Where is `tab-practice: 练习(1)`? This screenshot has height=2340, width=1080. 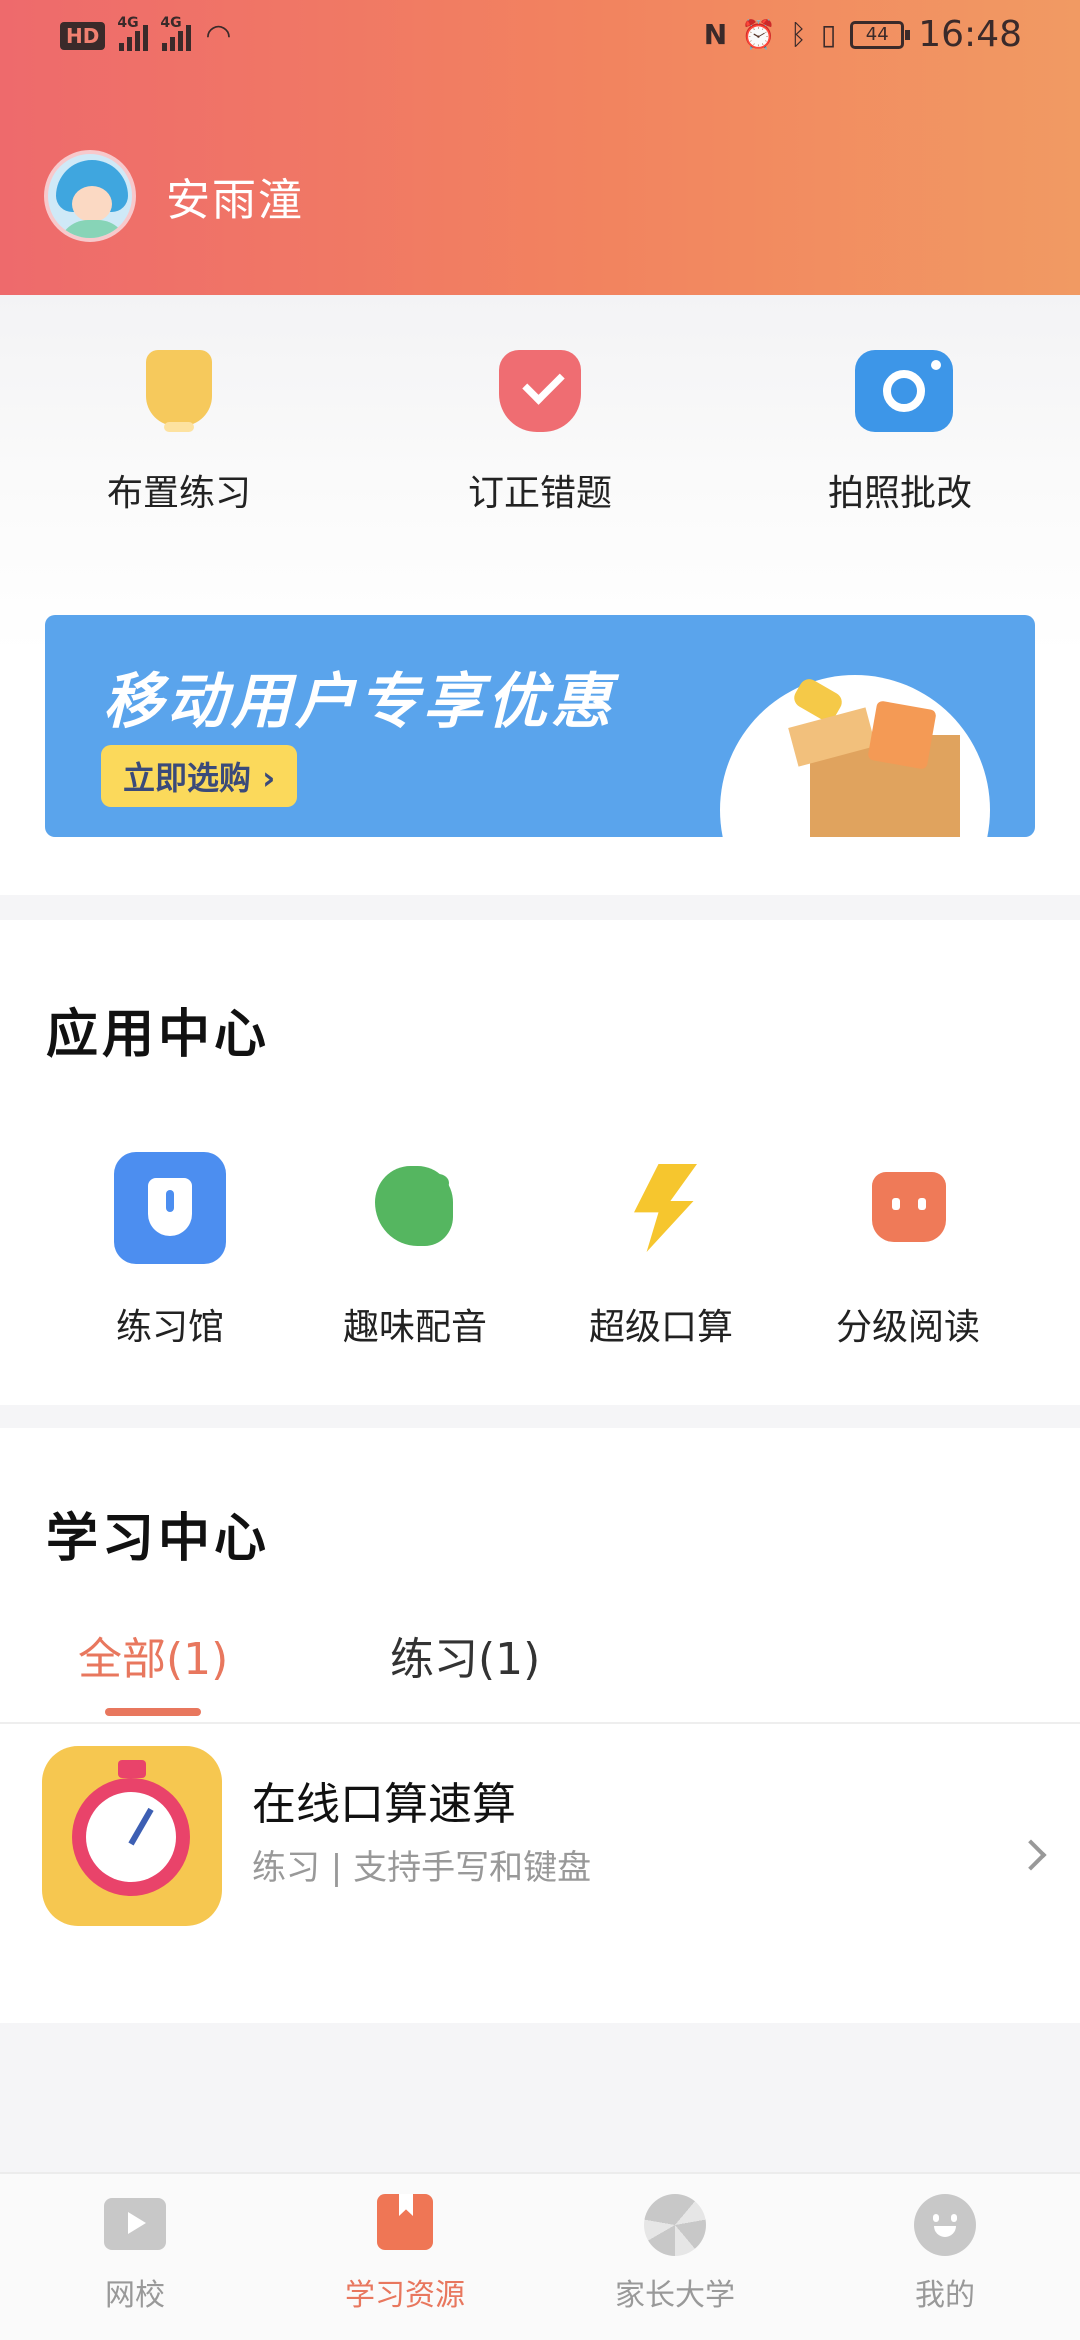
tab-practice: 练习(1) is located at coordinates (465, 1655).